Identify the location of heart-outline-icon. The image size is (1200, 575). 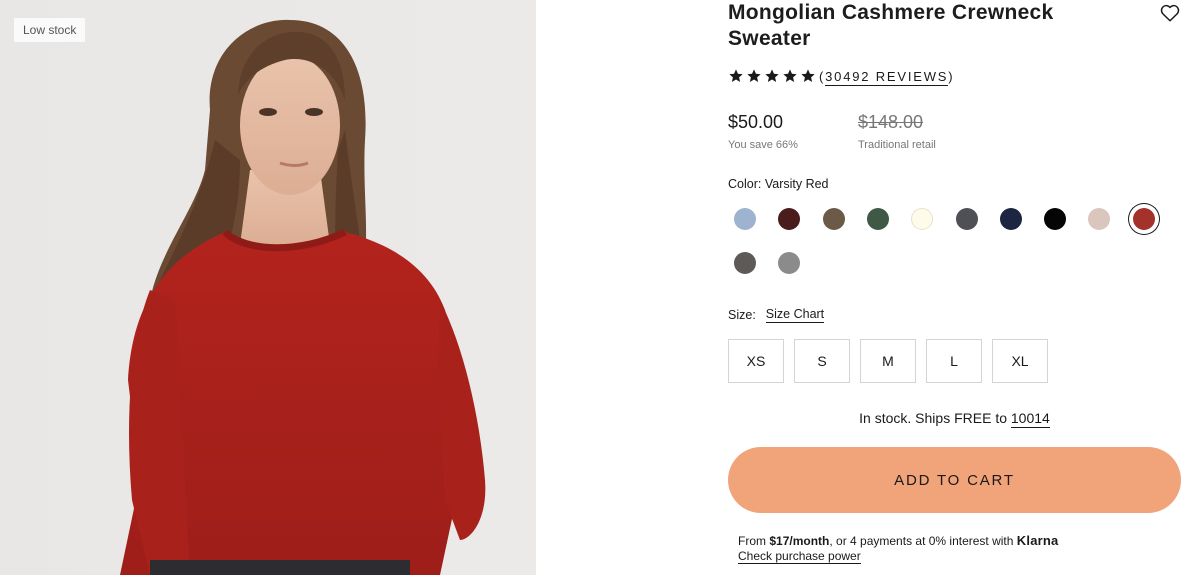
(1170, 13).